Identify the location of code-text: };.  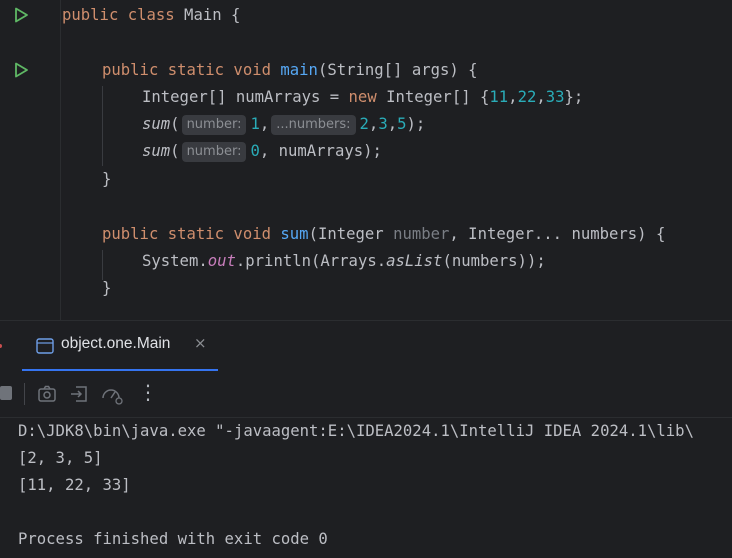
(574, 97).